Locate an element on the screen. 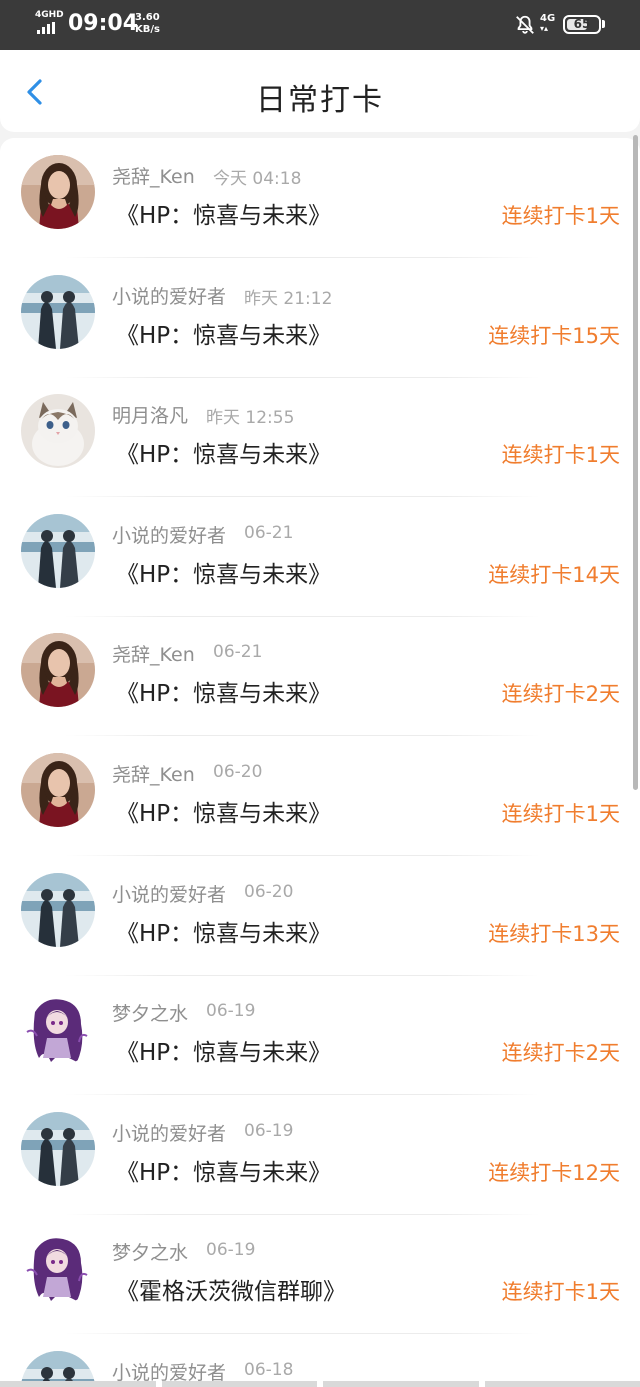 The image size is (640, 1387). checkin-time: 今天 04:18 is located at coordinates (257, 179).